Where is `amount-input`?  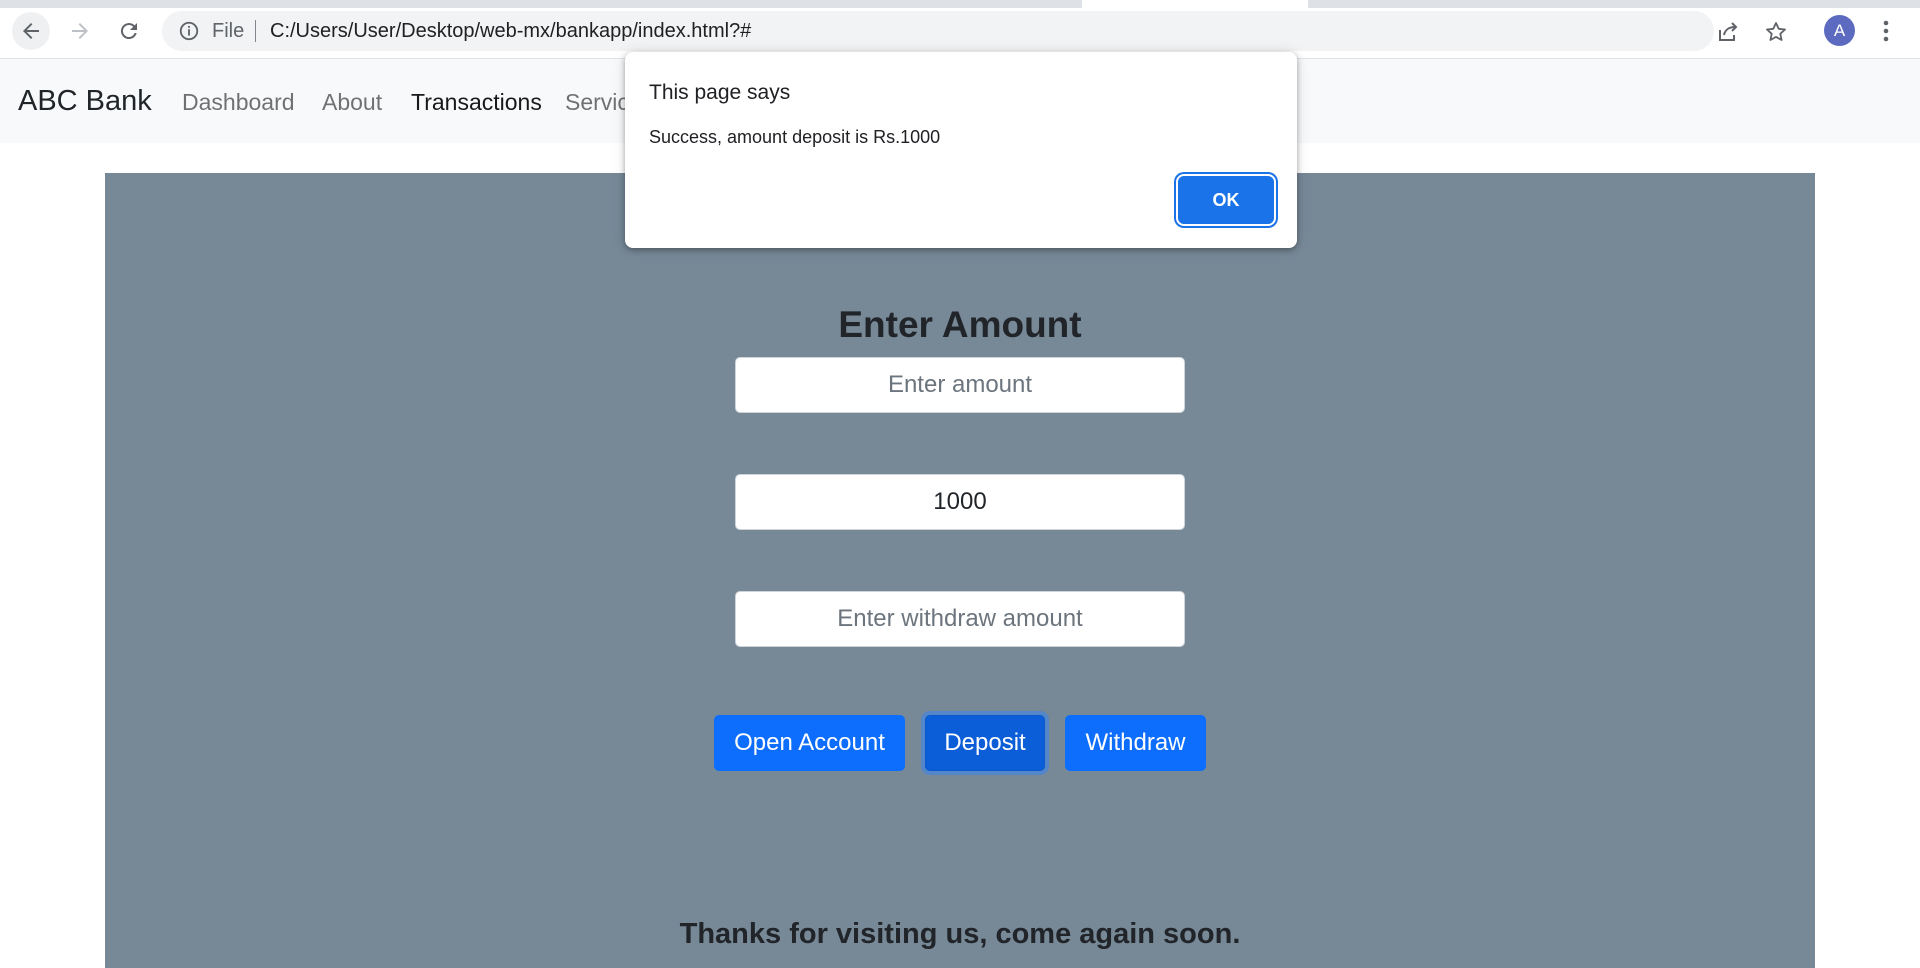 amount-input is located at coordinates (960, 385).